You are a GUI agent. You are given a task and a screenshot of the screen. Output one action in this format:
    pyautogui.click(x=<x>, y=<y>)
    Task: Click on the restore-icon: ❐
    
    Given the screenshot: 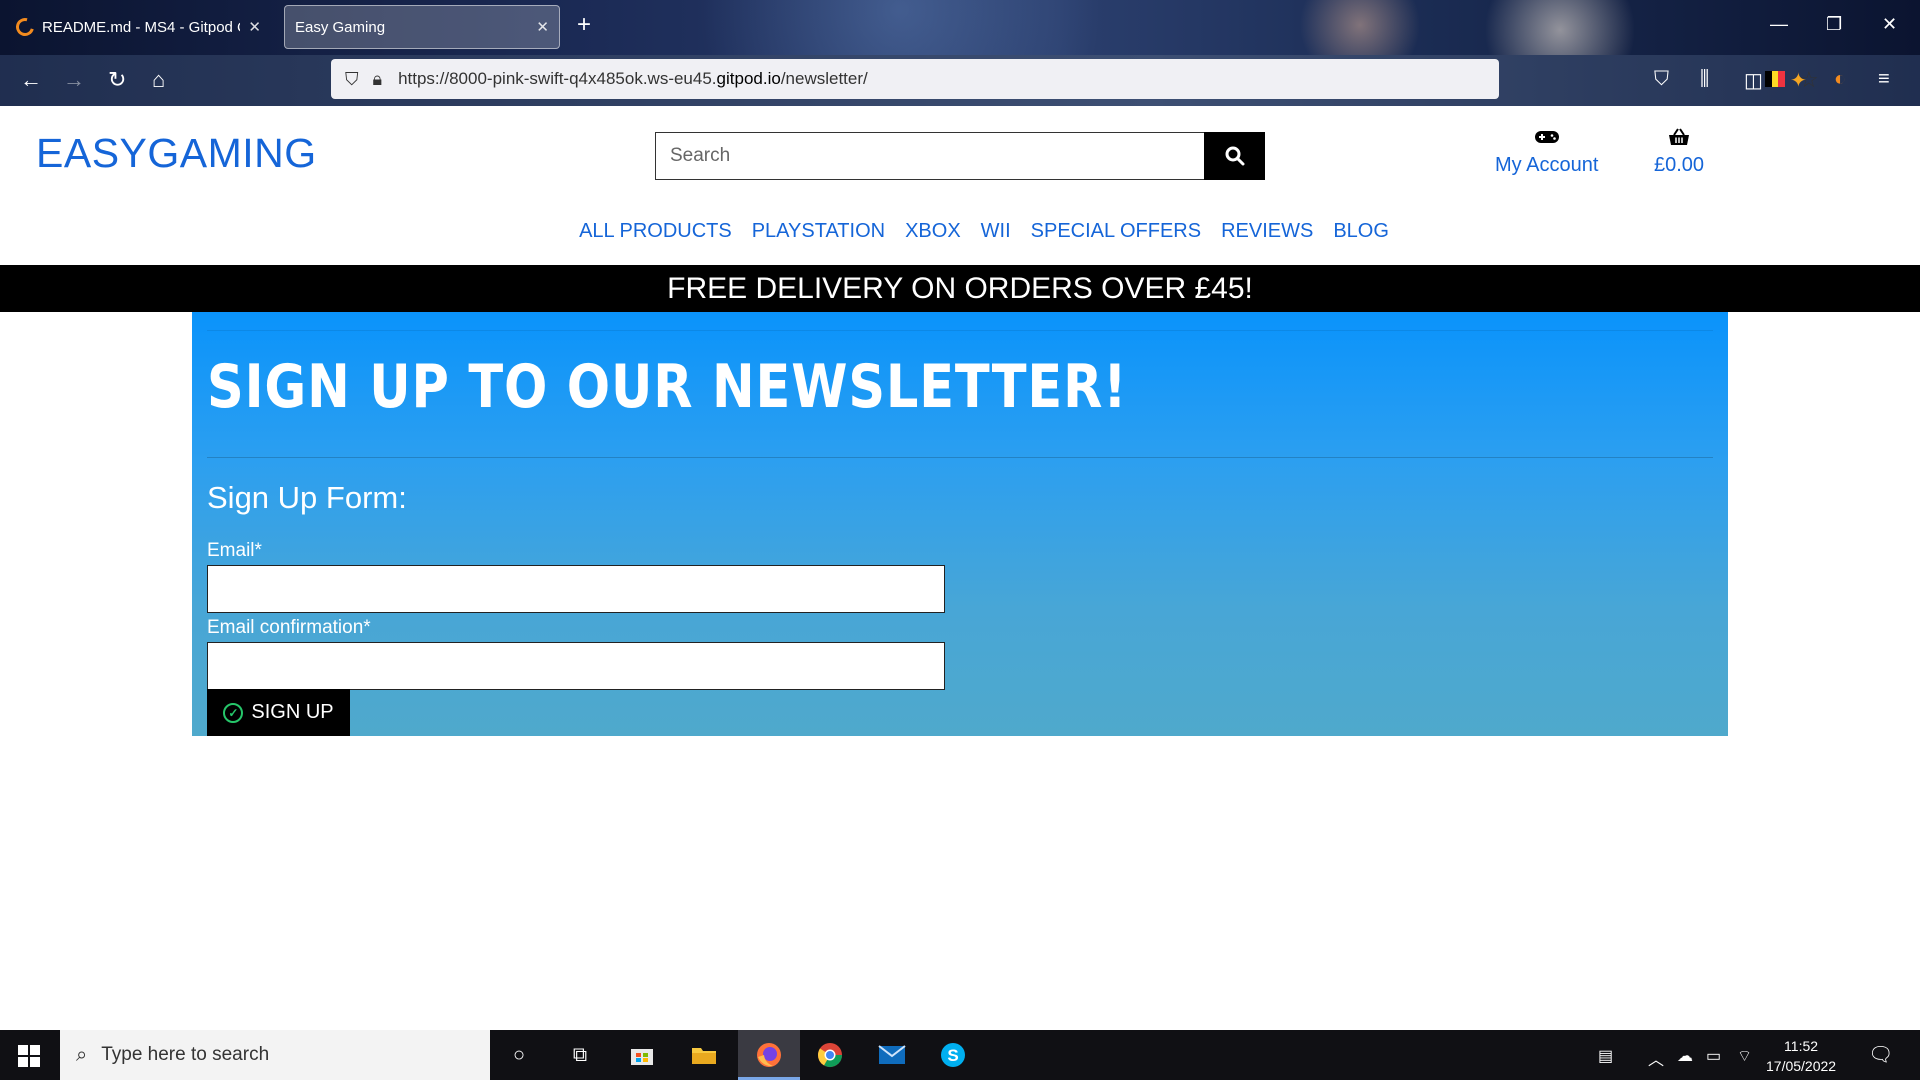 What is the action you would take?
    pyautogui.click(x=1834, y=24)
    